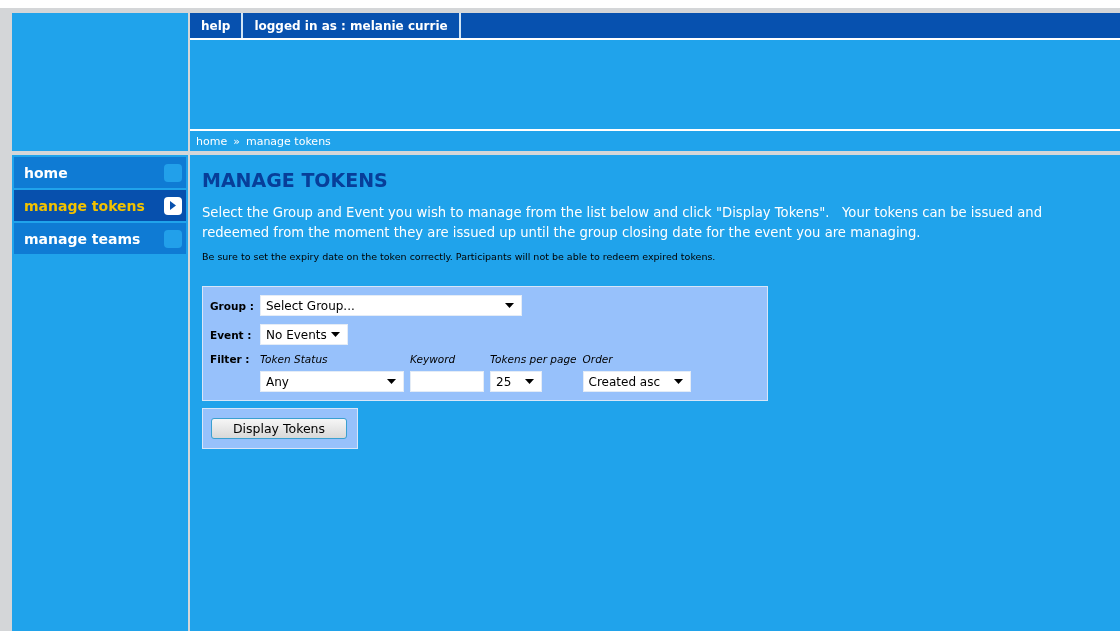 The image size is (1120, 631). I want to click on page-title: MANAGE TOKENS, so click(295, 180).